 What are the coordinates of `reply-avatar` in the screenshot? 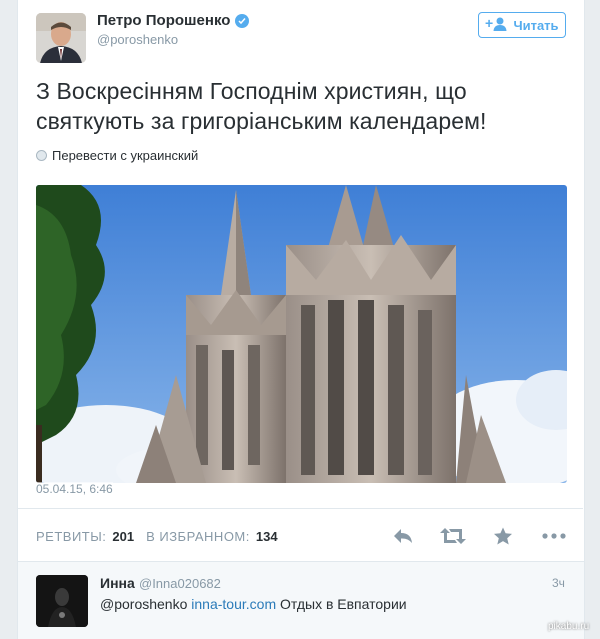 It's located at (62, 601).